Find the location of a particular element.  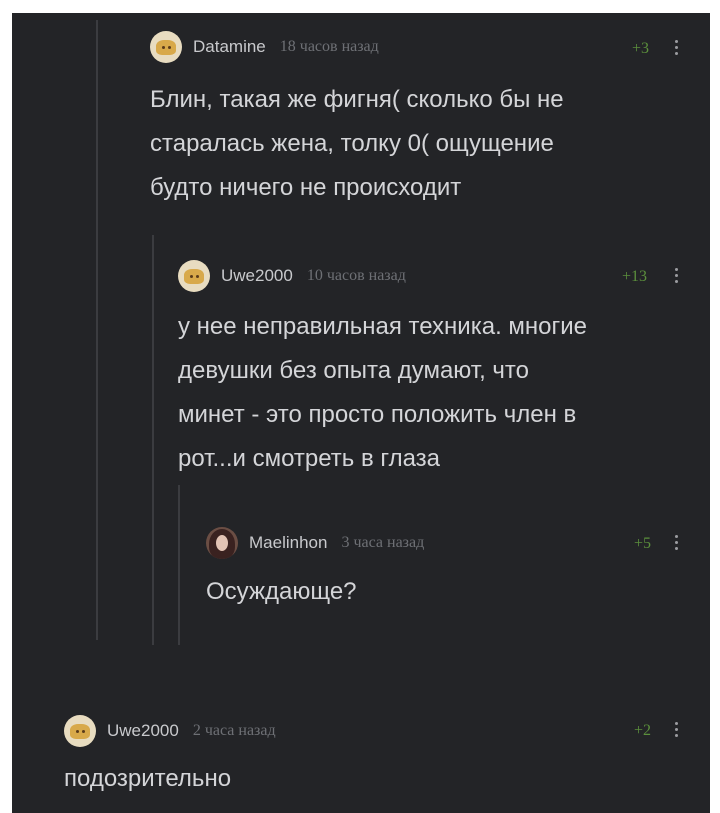

comment-time: 10 часов назад is located at coordinates (356, 276).